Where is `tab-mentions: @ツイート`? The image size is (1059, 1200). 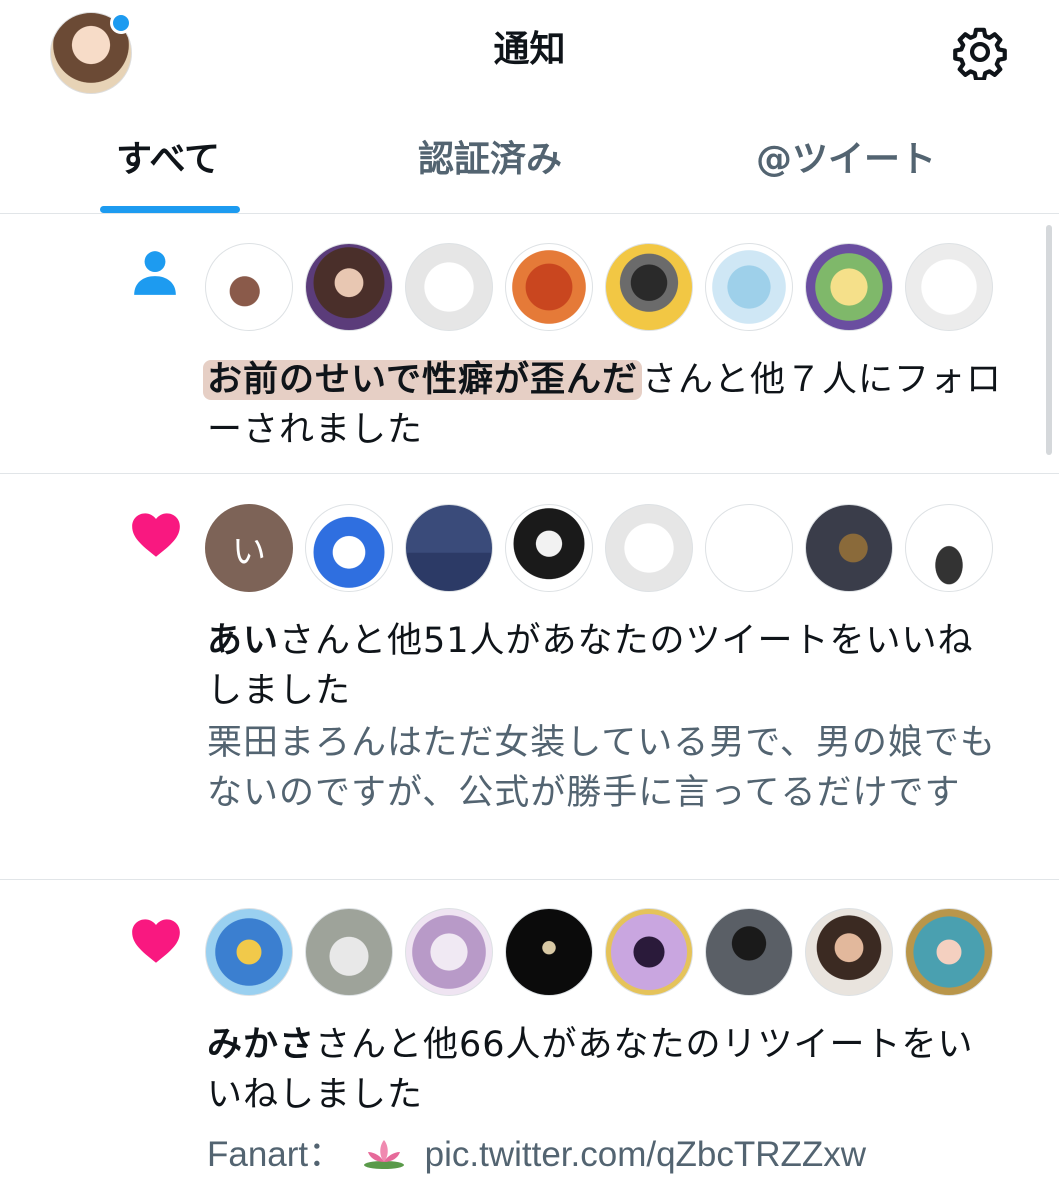 tab-mentions: @ツイート is located at coordinates (846, 160).